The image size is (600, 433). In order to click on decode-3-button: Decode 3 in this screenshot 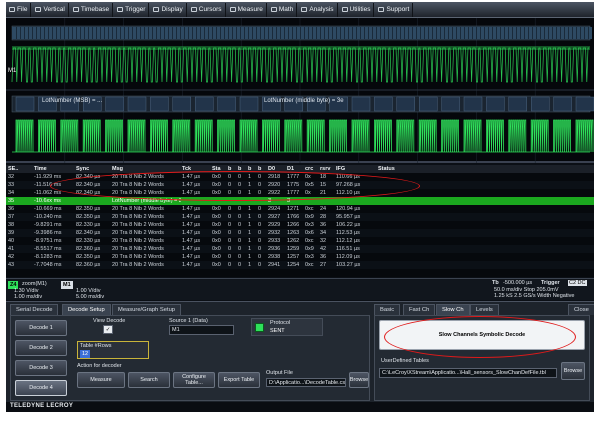, I will do `click(41, 368)`.